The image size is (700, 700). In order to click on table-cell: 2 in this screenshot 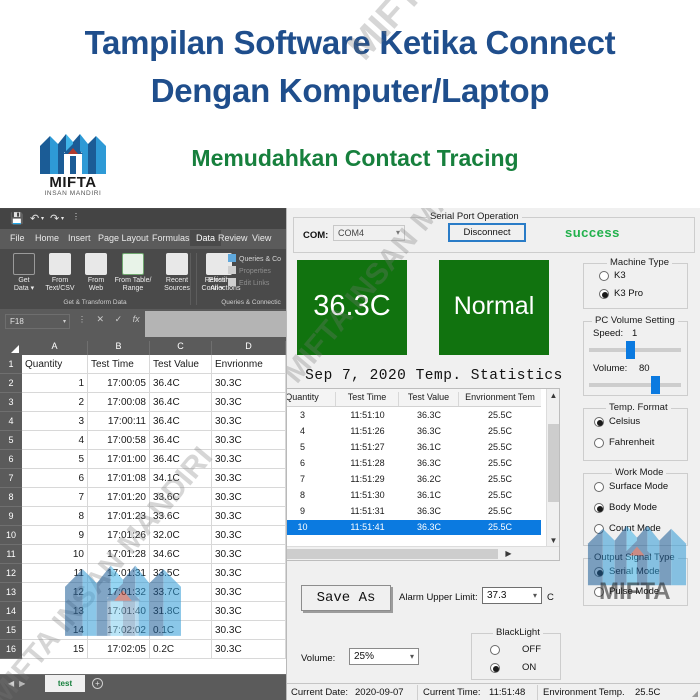, I will do `click(55, 402)`.